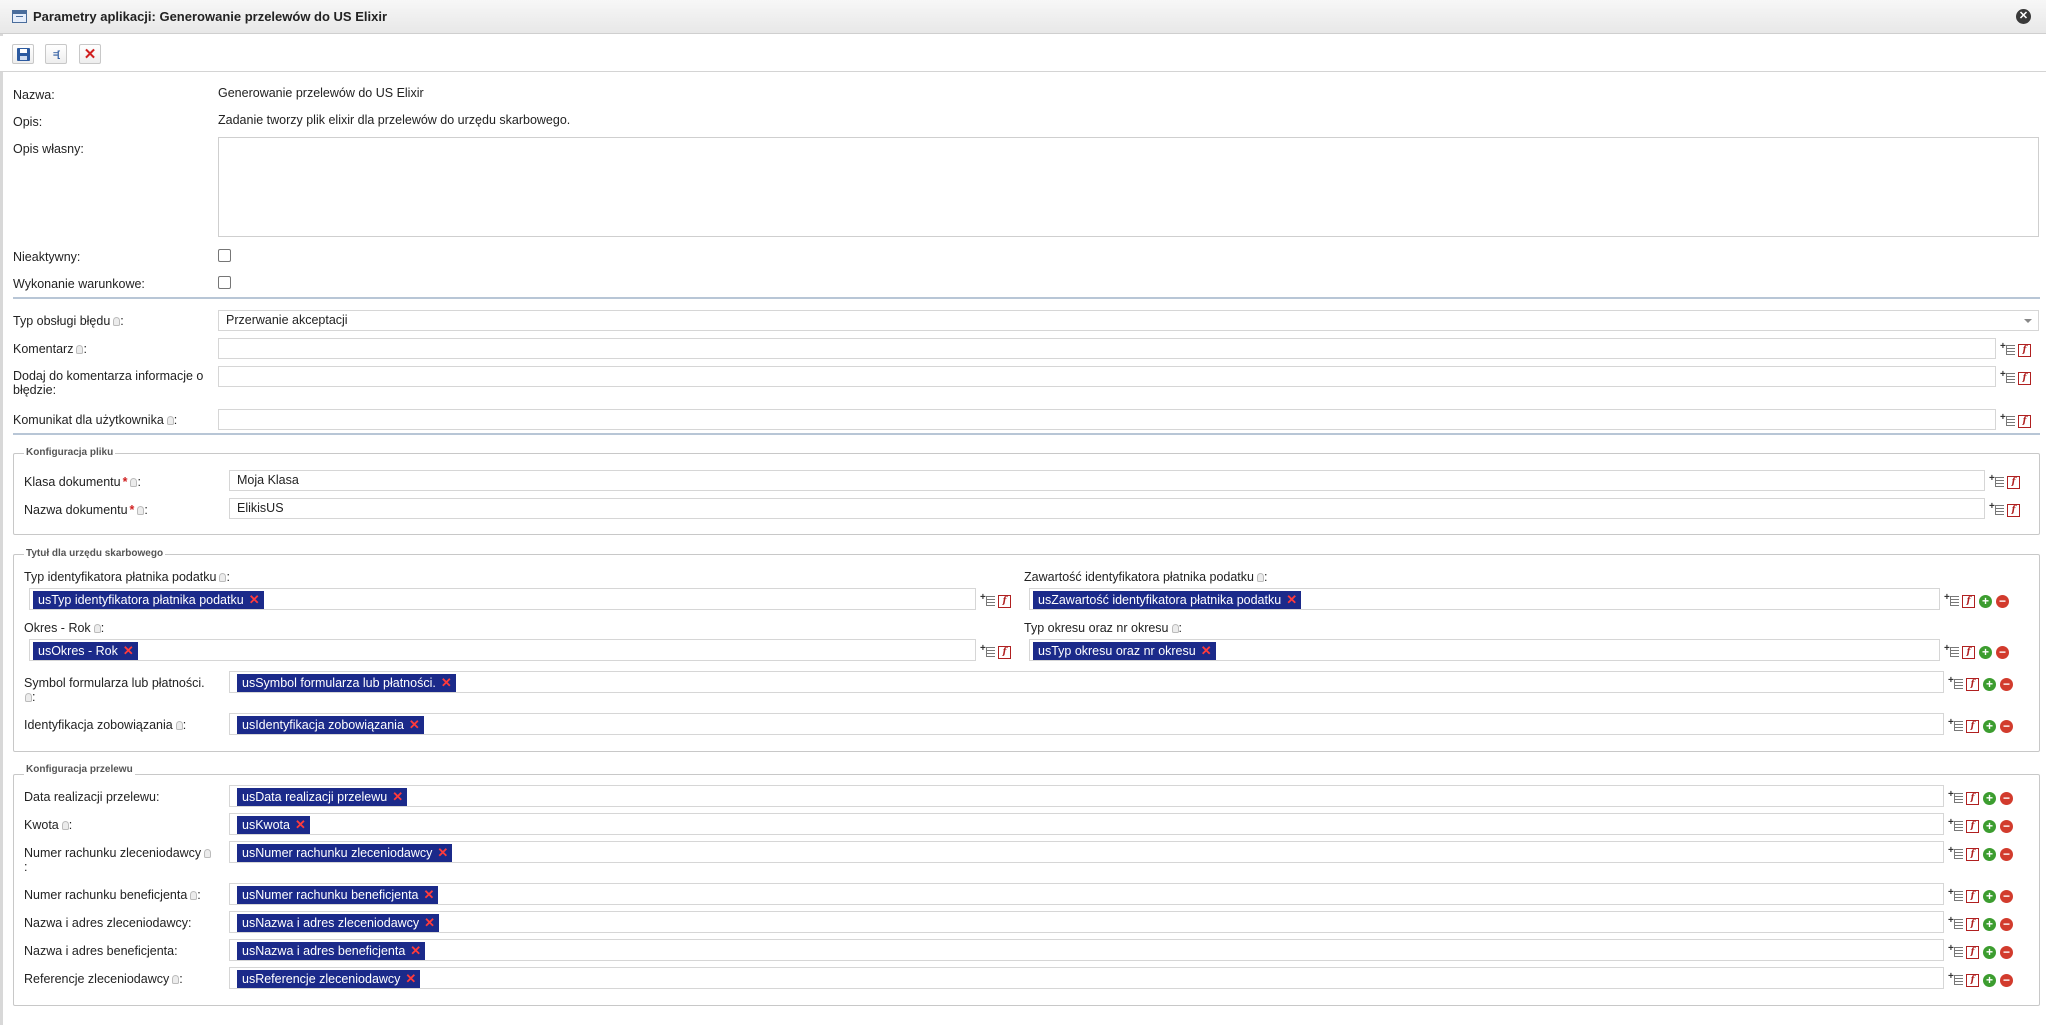 Image resolution: width=2046 pixels, height=1025 pixels. What do you see at coordinates (502, 650) in the screenshot?
I see `okres-rok-field: usOkres - Rok ✕` at bounding box center [502, 650].